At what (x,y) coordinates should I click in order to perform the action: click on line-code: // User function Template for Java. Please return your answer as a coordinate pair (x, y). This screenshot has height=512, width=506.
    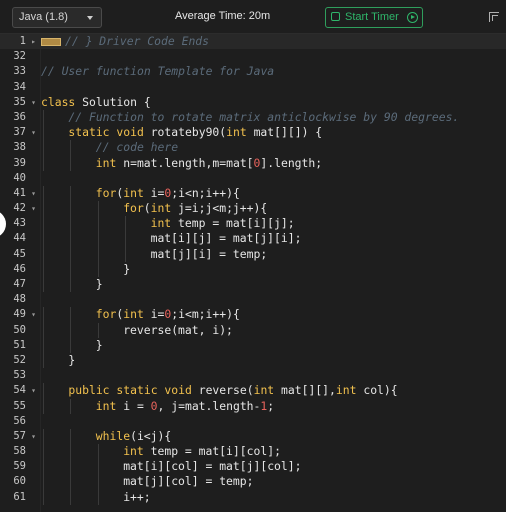
    Looking at the image, I should click on (157, 71).